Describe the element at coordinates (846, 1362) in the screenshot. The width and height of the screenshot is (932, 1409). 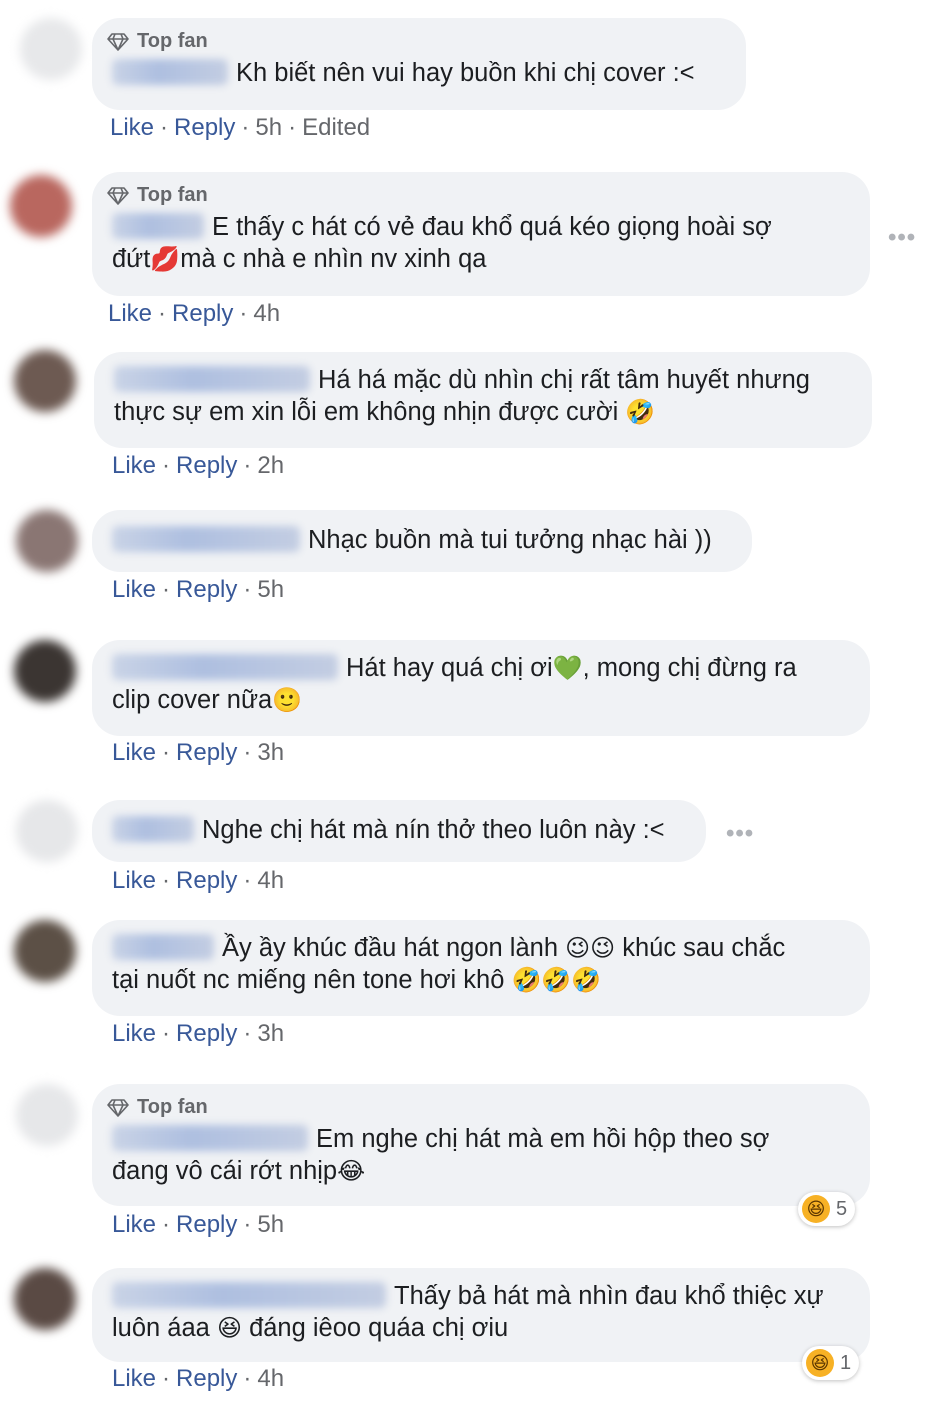
I see `reaction-count: 1` at that location.